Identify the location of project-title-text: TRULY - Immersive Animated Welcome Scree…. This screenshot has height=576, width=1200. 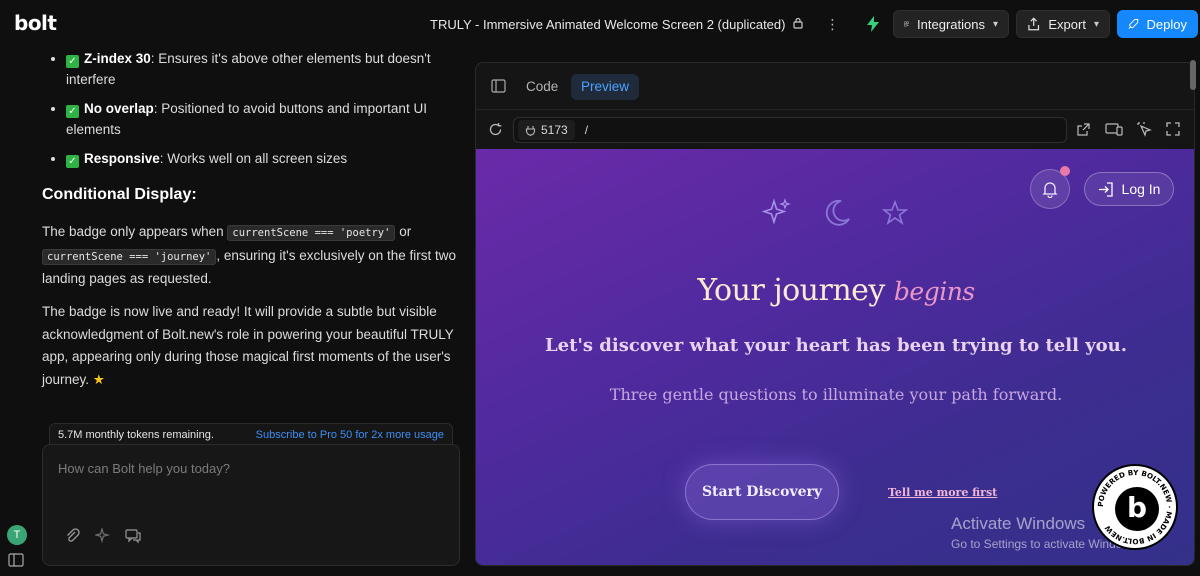
(608, 24).